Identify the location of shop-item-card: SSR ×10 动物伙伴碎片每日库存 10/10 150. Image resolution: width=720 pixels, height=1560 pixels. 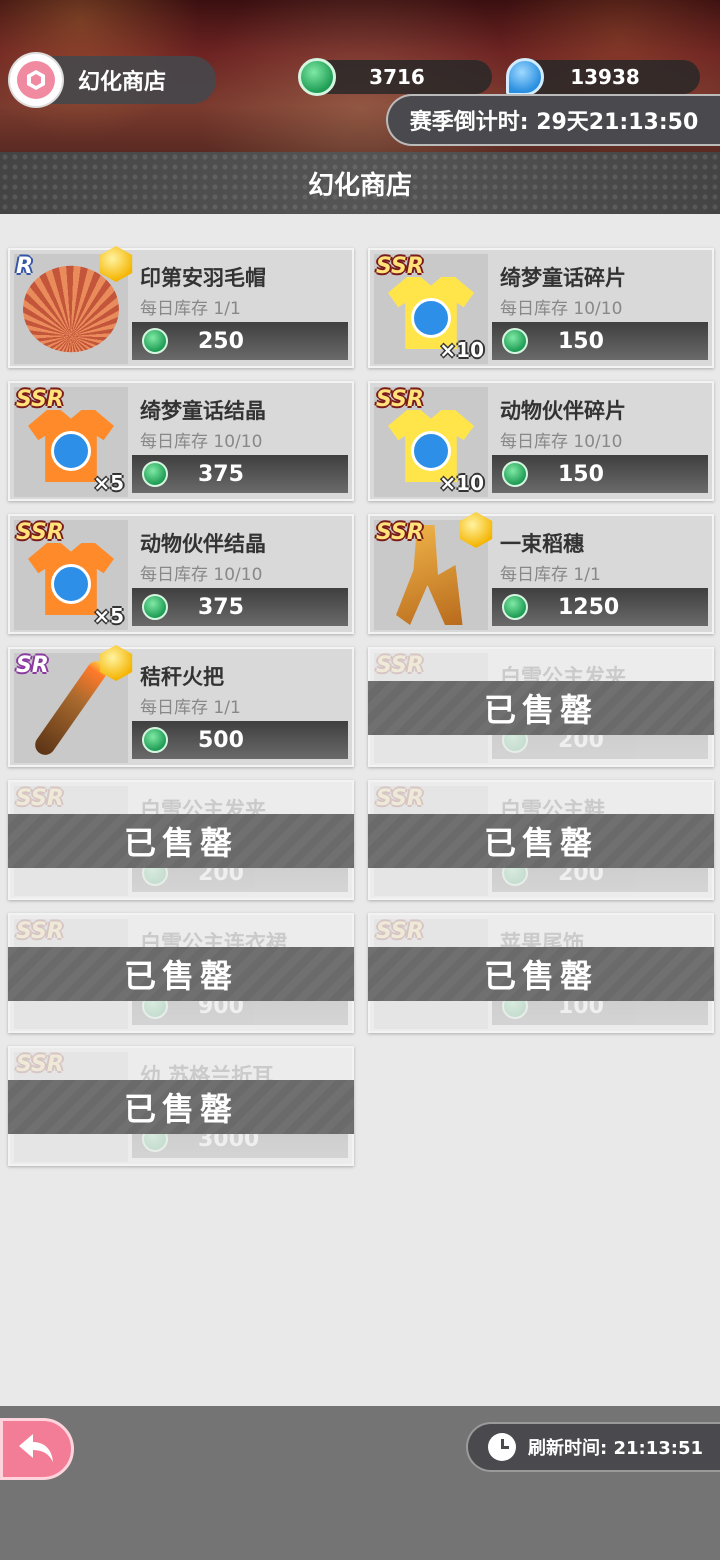
(541, 441).